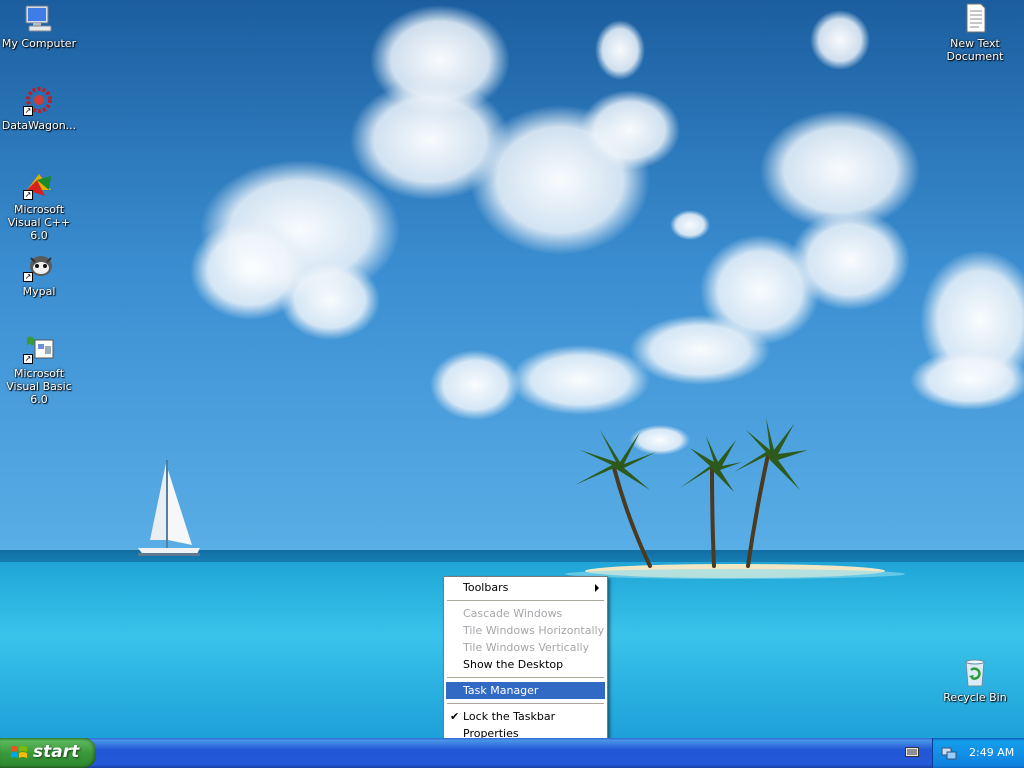 This screenshot has height=768, width=1024. Describe the element at coordinates (39, 100) in the screenshot. I see `datawagon-icon: ↗` at that location.